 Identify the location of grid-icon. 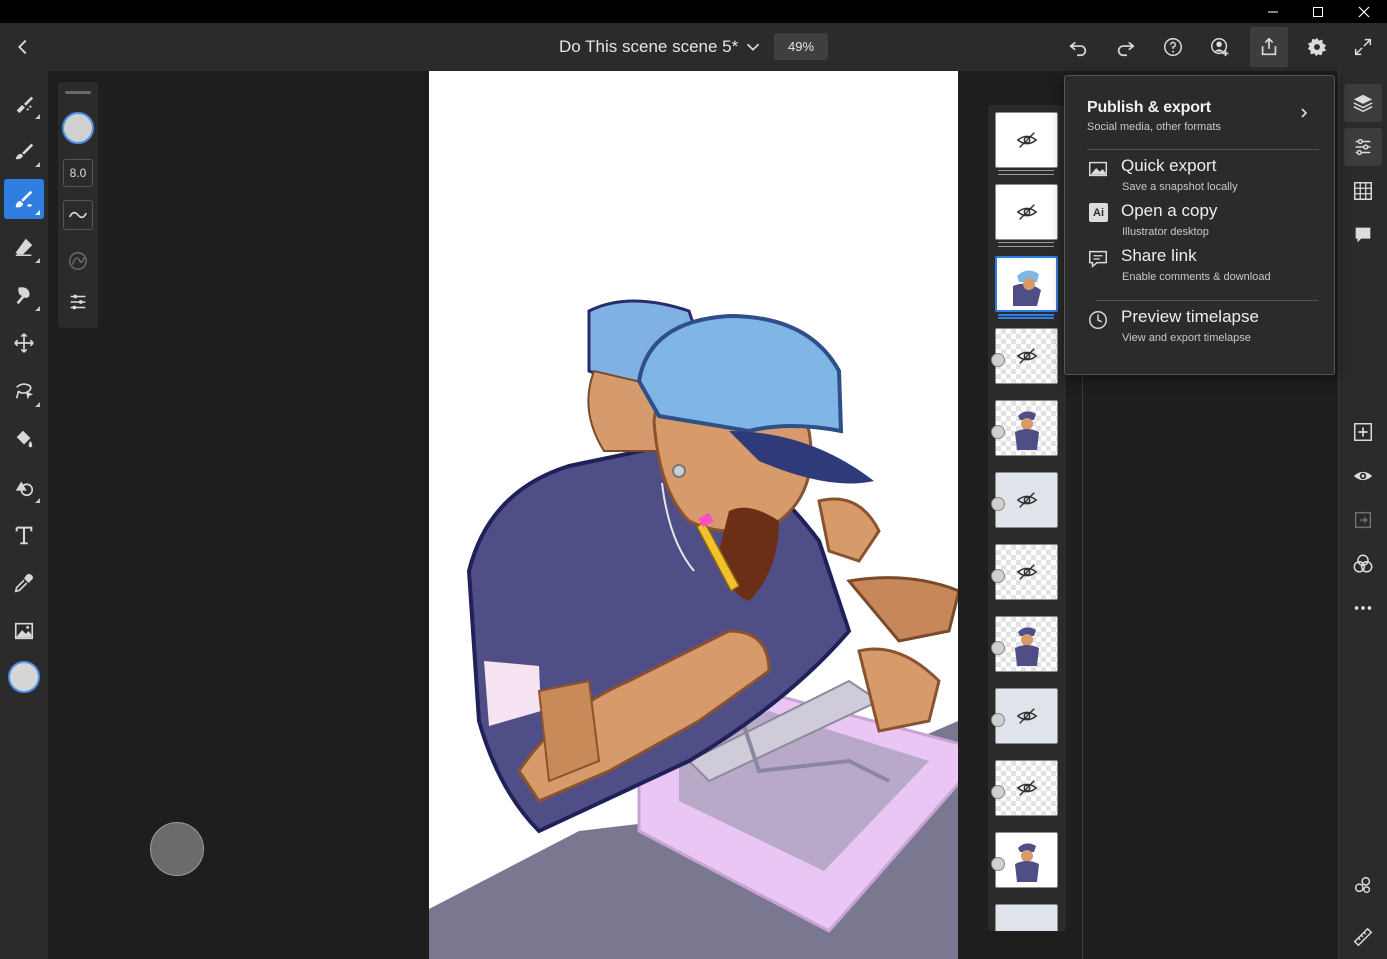
(1363, 191).